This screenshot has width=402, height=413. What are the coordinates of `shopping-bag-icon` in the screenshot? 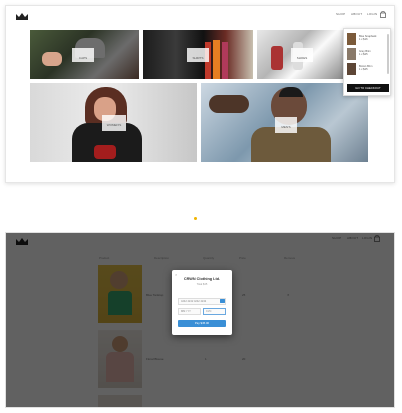 It's located at (383, 14).